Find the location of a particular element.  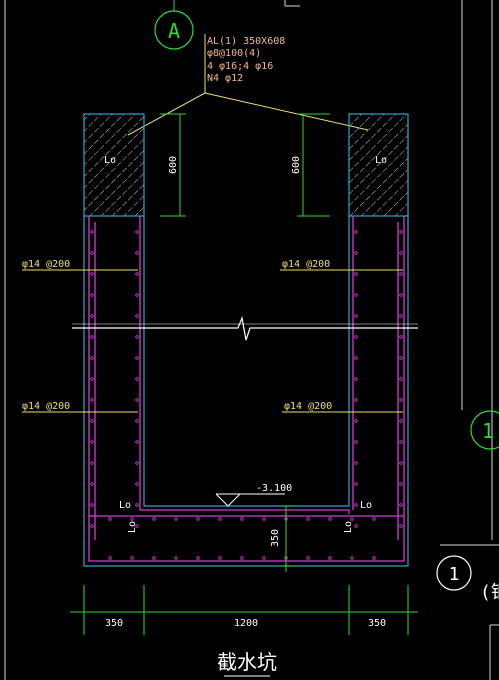

lo-label-top-left: Lo is located at coordinates (110, 160).